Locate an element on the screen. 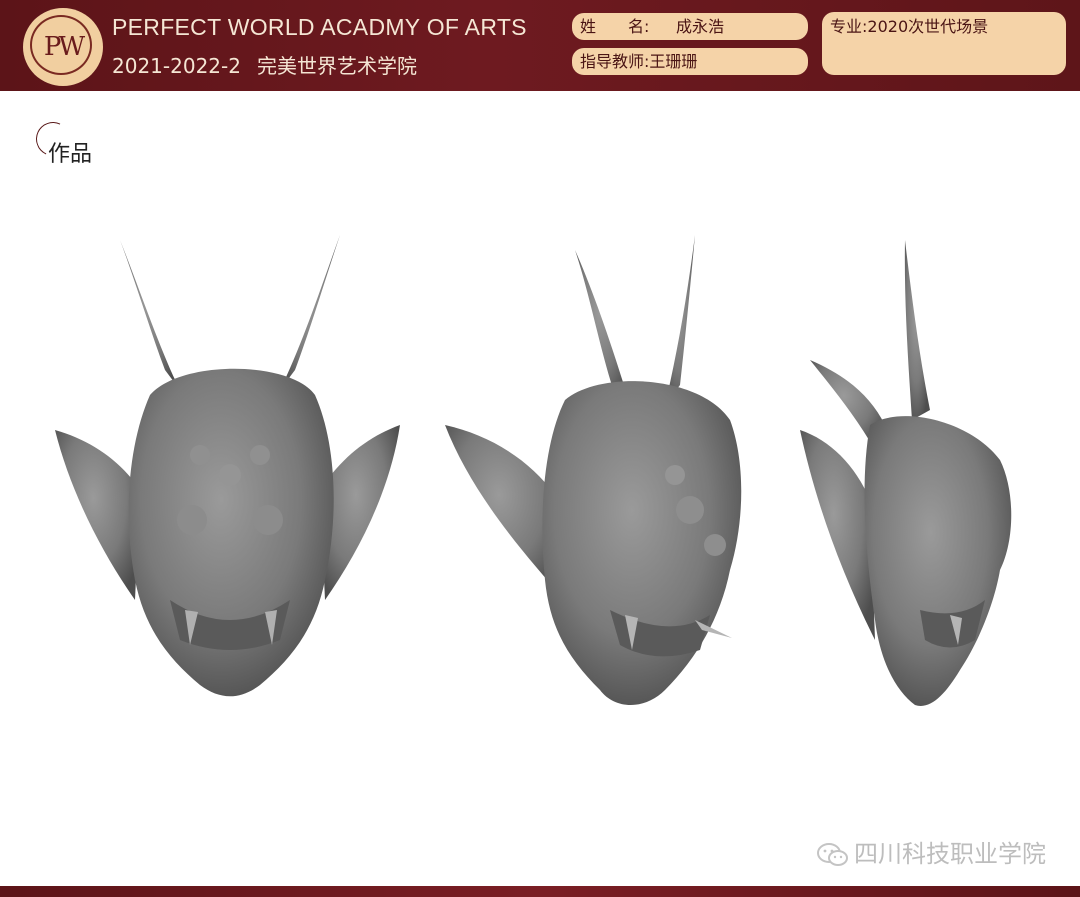  academy-logo: PW is located at coordinates (63, 47).